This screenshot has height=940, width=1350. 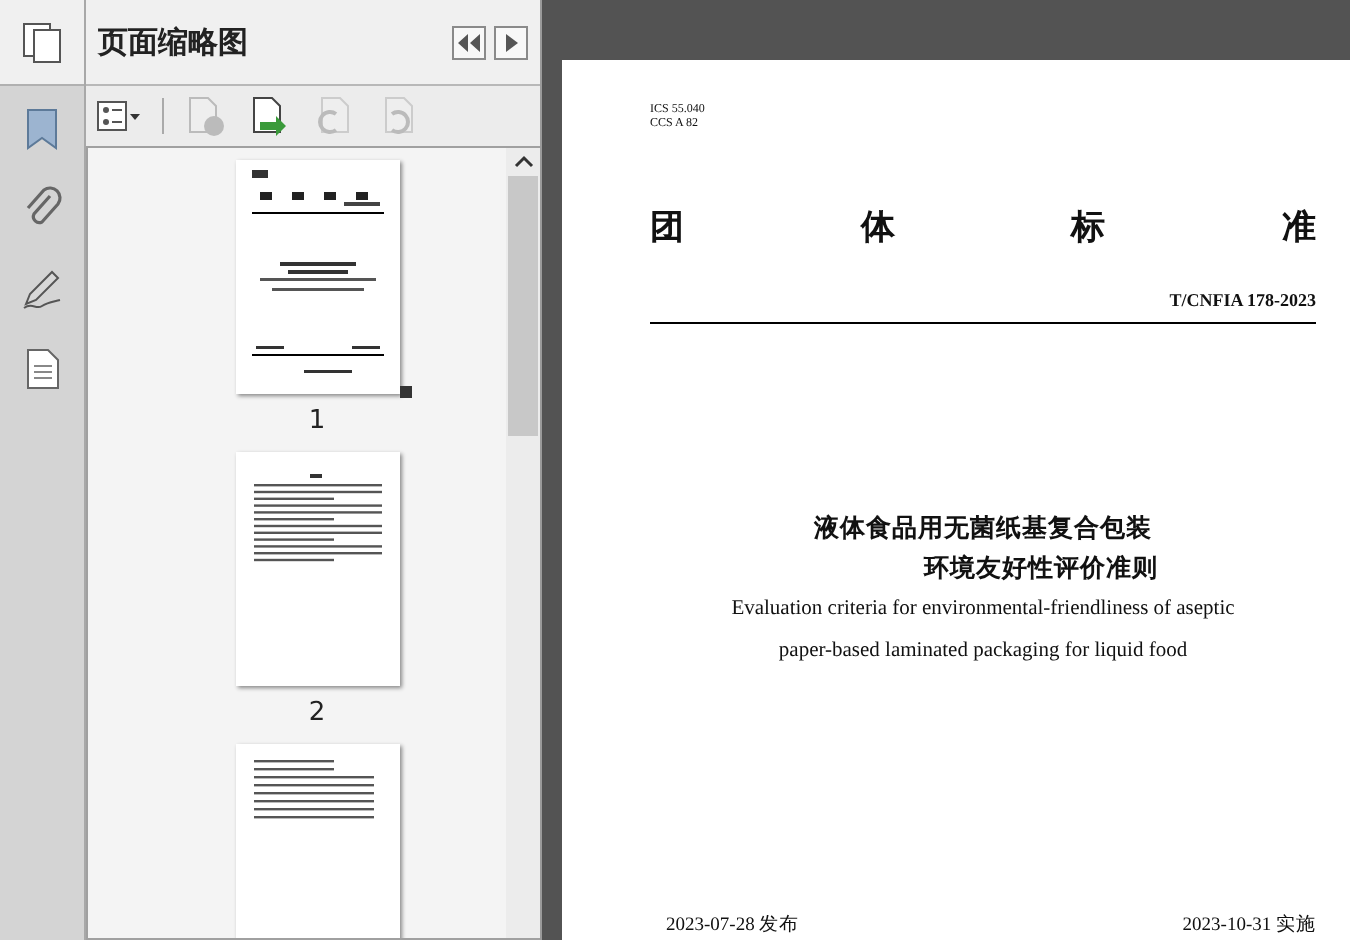 I want to click on collapse-button, so click(x=469, y=42).